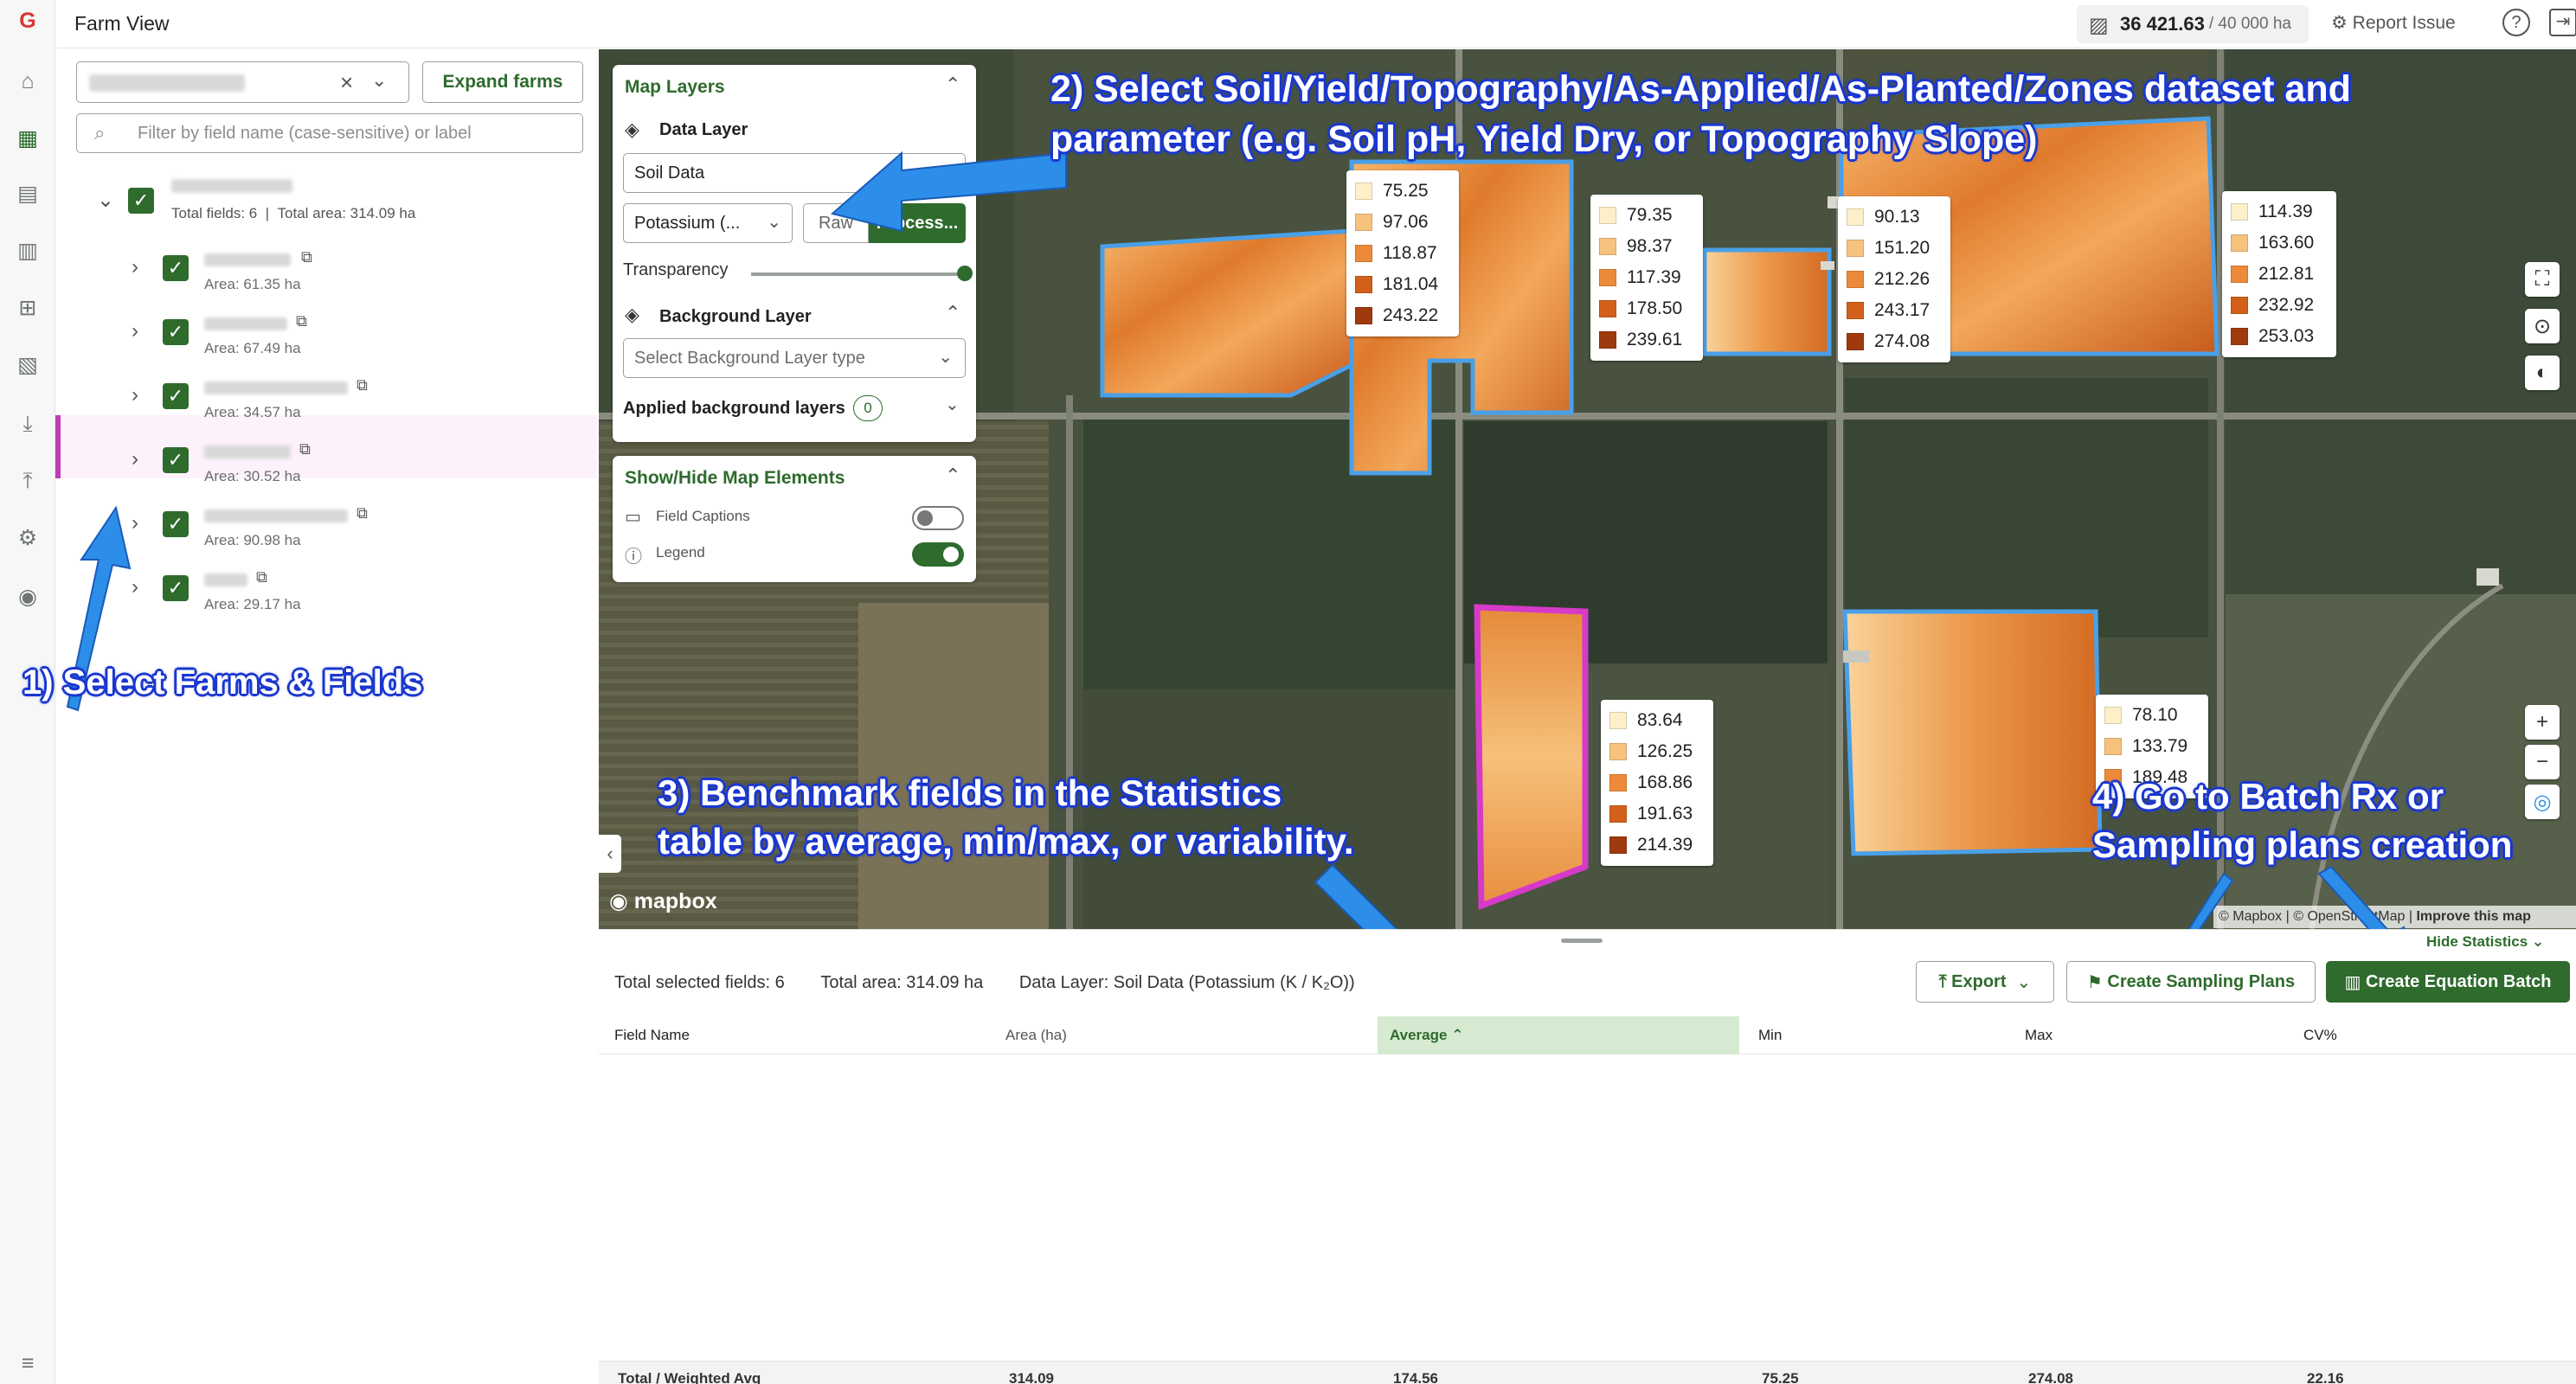  I want to click on background-layer-label: Background Layer, so click(736, 317).